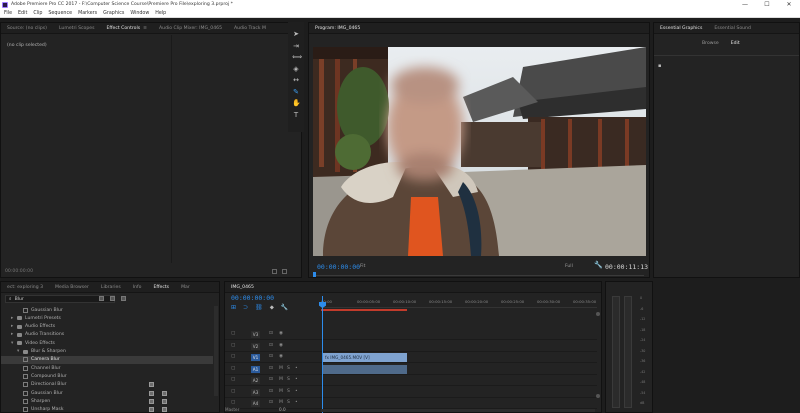 This screenshot has height=413, width=800. I want to click on razor-tool-icon: ◈, so click(296, 69).